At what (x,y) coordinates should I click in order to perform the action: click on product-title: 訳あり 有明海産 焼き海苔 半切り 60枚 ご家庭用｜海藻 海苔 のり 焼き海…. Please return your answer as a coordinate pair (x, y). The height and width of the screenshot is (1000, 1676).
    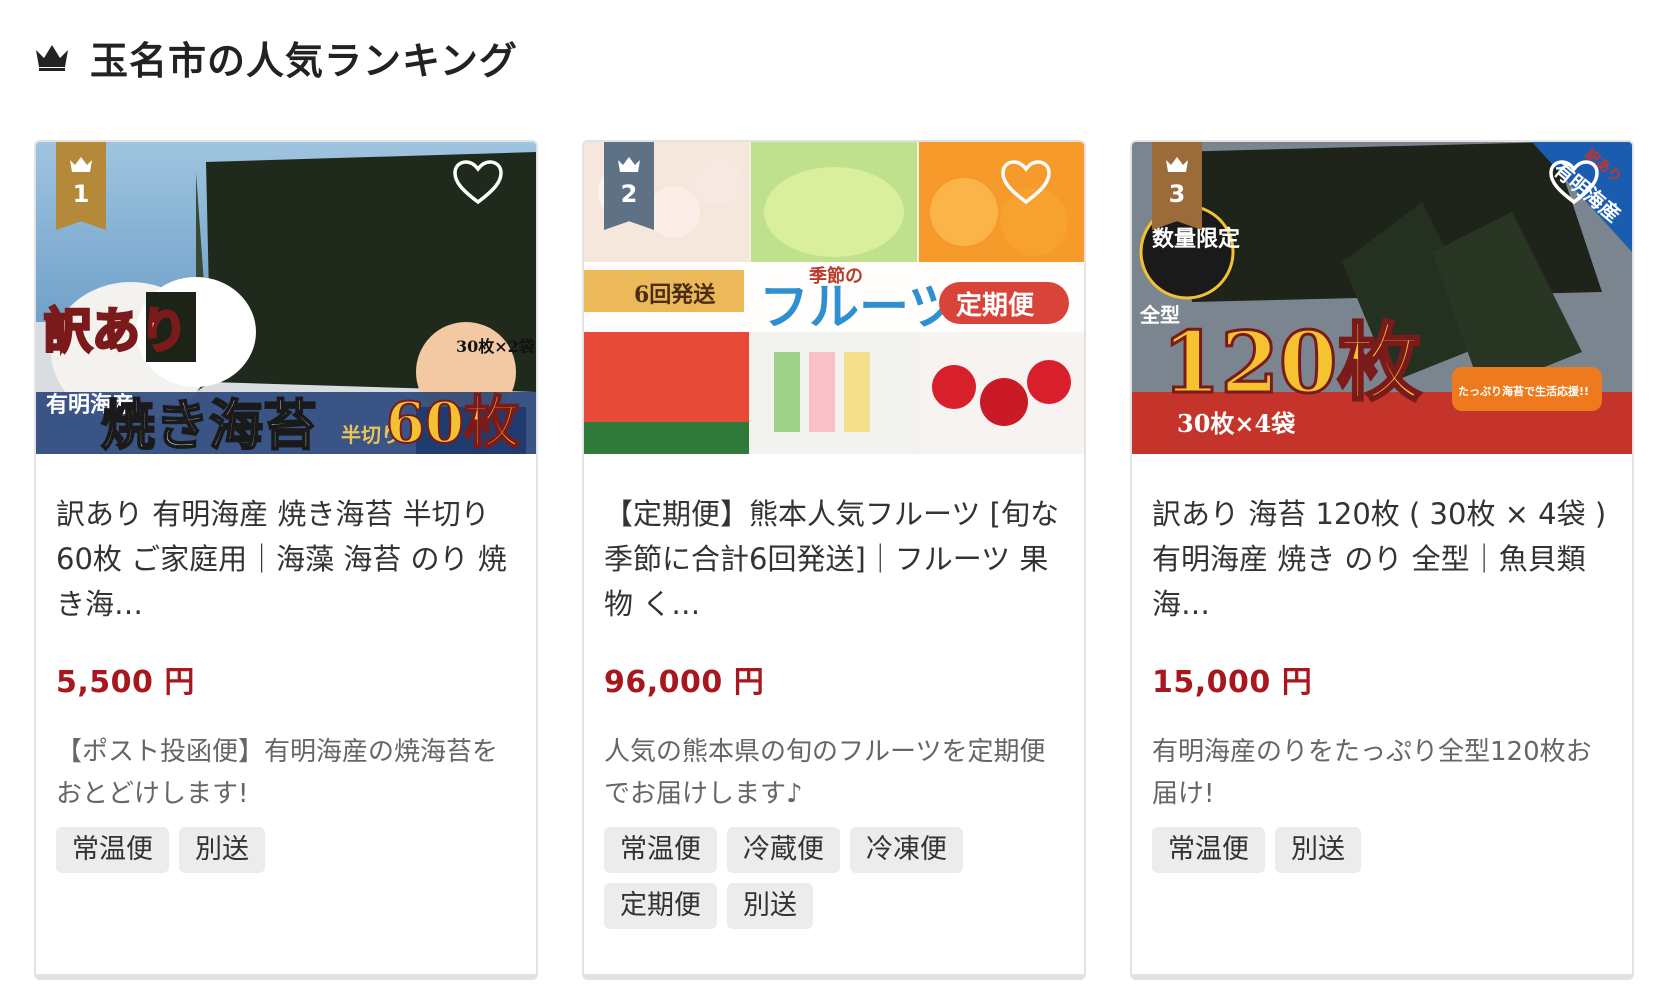
    Looking at the image, I should click on (285, 559).